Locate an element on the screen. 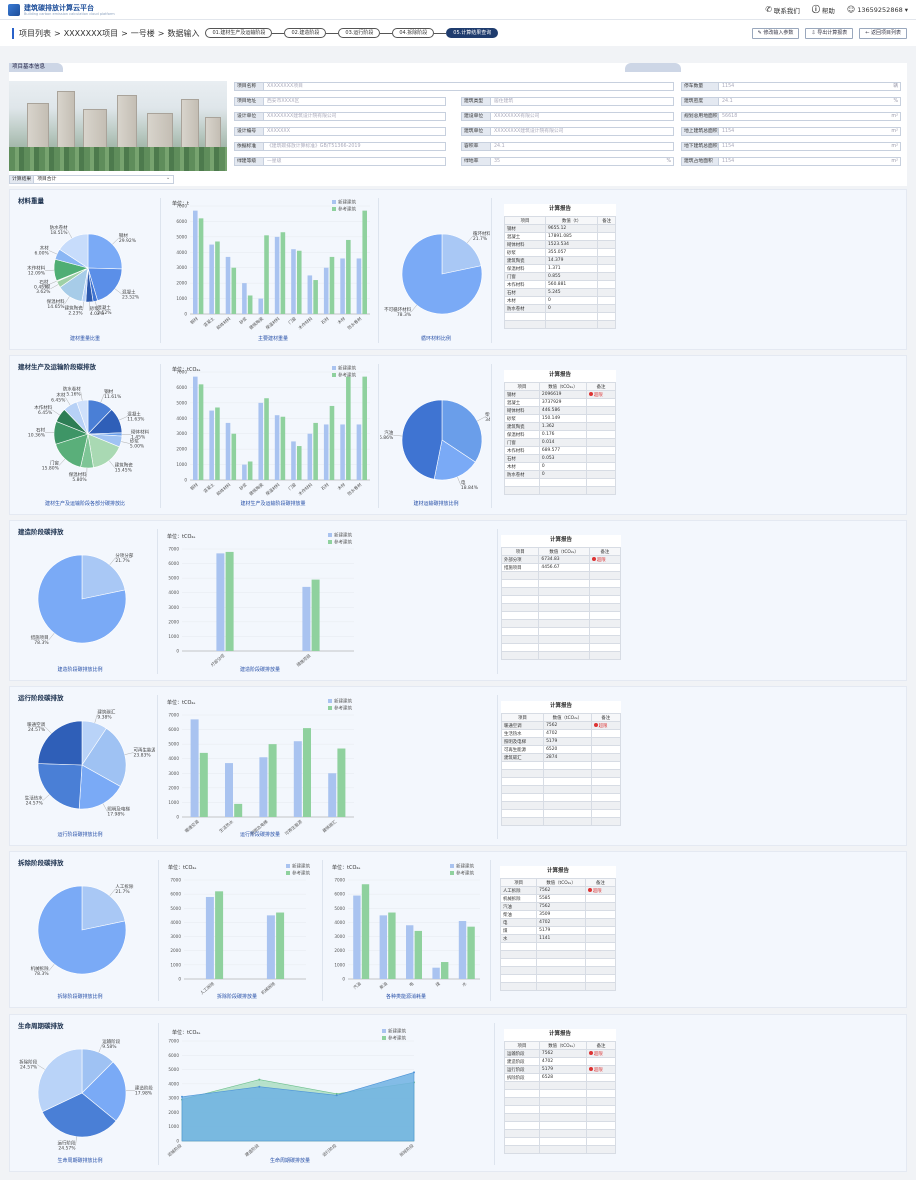 Image resolution: width=916 pixels, height=1180 pixels. step-1: 01.建材生产及运输阶段 is located at coordinates (239, 33).